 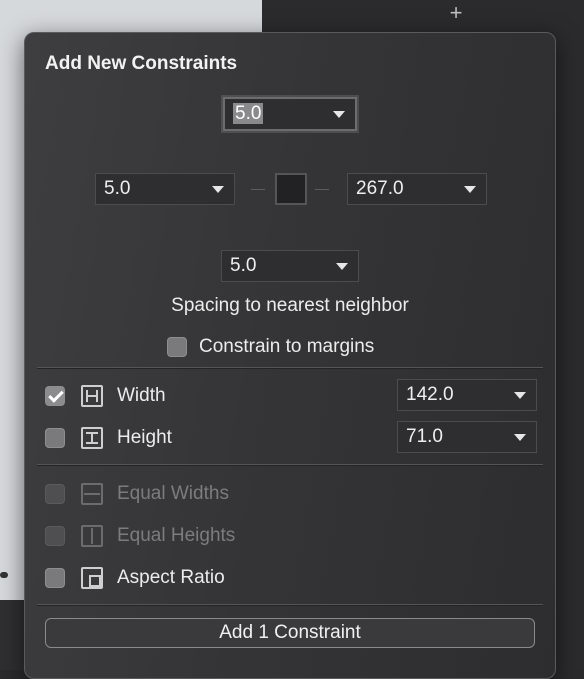 I want to click on width-value: 142.0, so click(x=430, y=394).